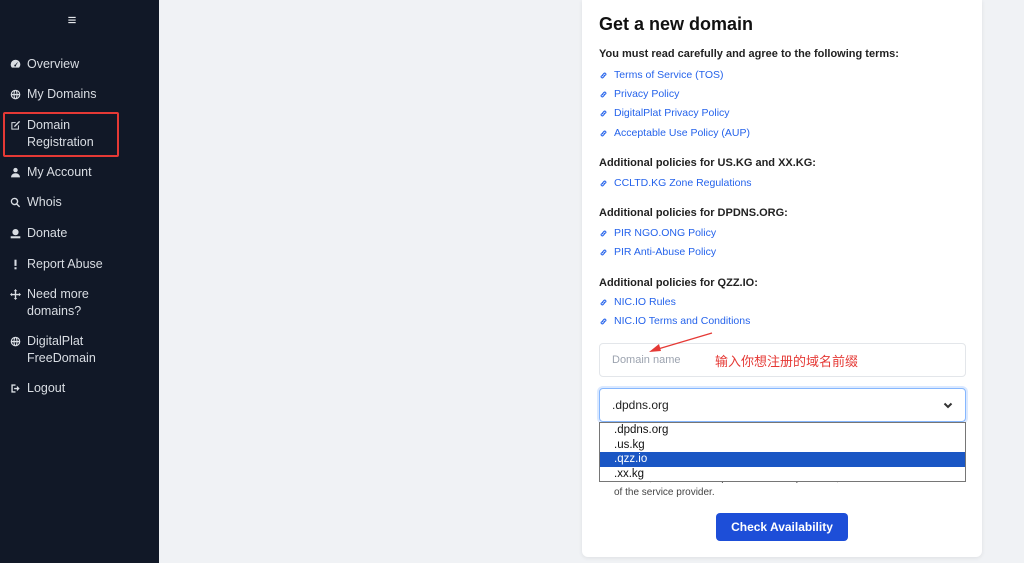 This screenshot has height=563, width=1024. What do you see at coordinates (672, 113) in the screenshot?
I see `link-label: DigitalPlat Privacy Policy` at bounding box center [672, 113].